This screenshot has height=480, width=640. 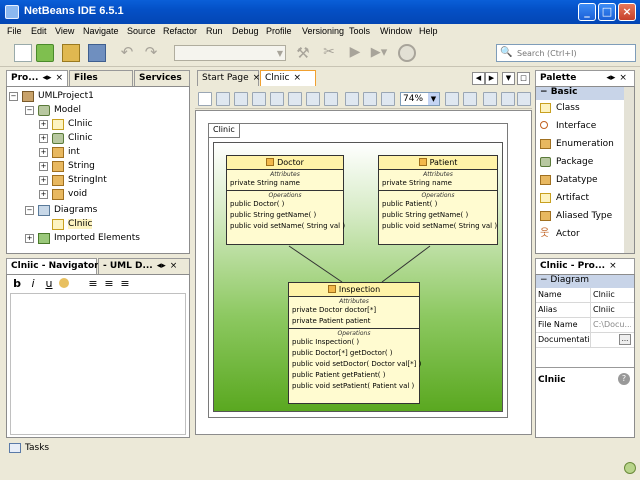 I want to click on tab-properties: Clniic - Pro... ×, so click(x=585, y=266).